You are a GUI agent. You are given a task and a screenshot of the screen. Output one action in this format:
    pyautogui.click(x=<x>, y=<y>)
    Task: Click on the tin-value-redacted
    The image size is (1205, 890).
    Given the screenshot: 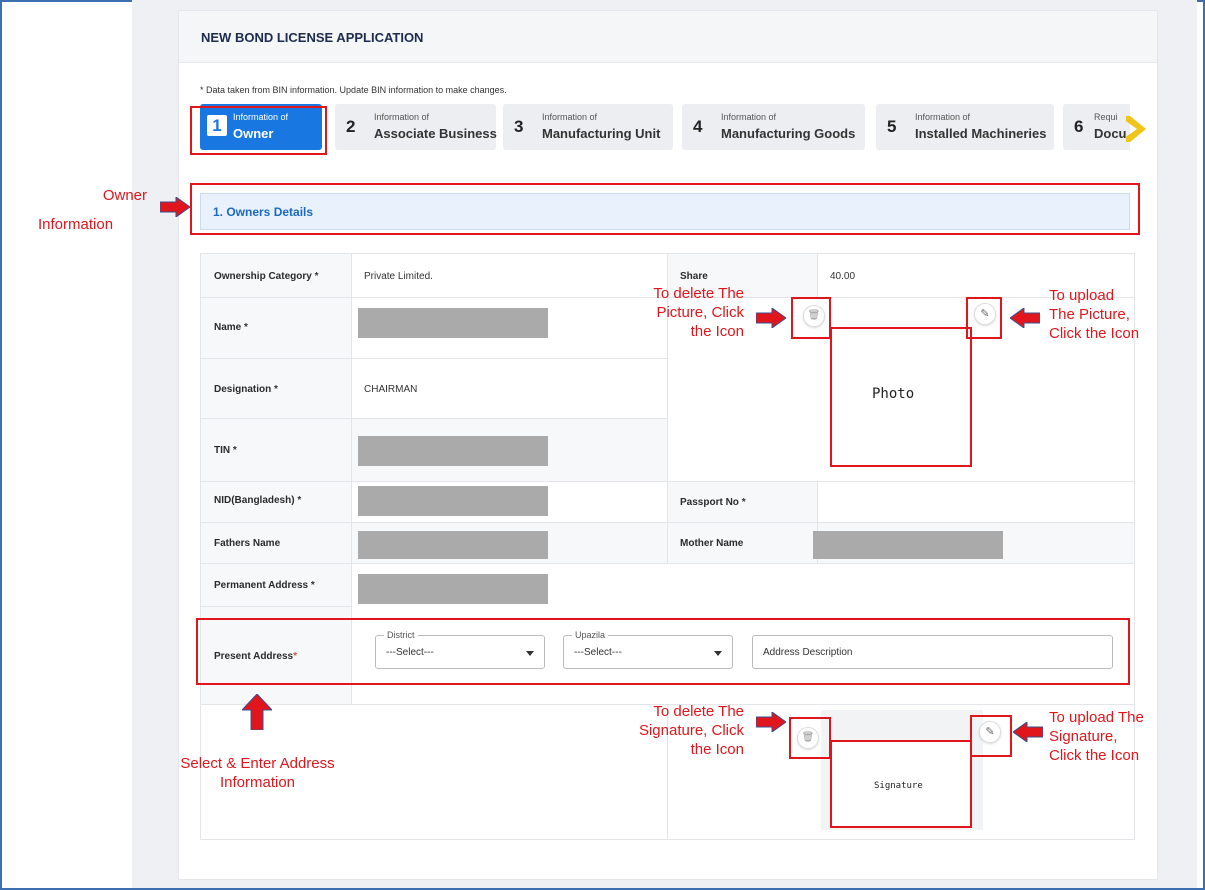 What is the action you would take?
    pyautogui.click(x=453, y=451)
    